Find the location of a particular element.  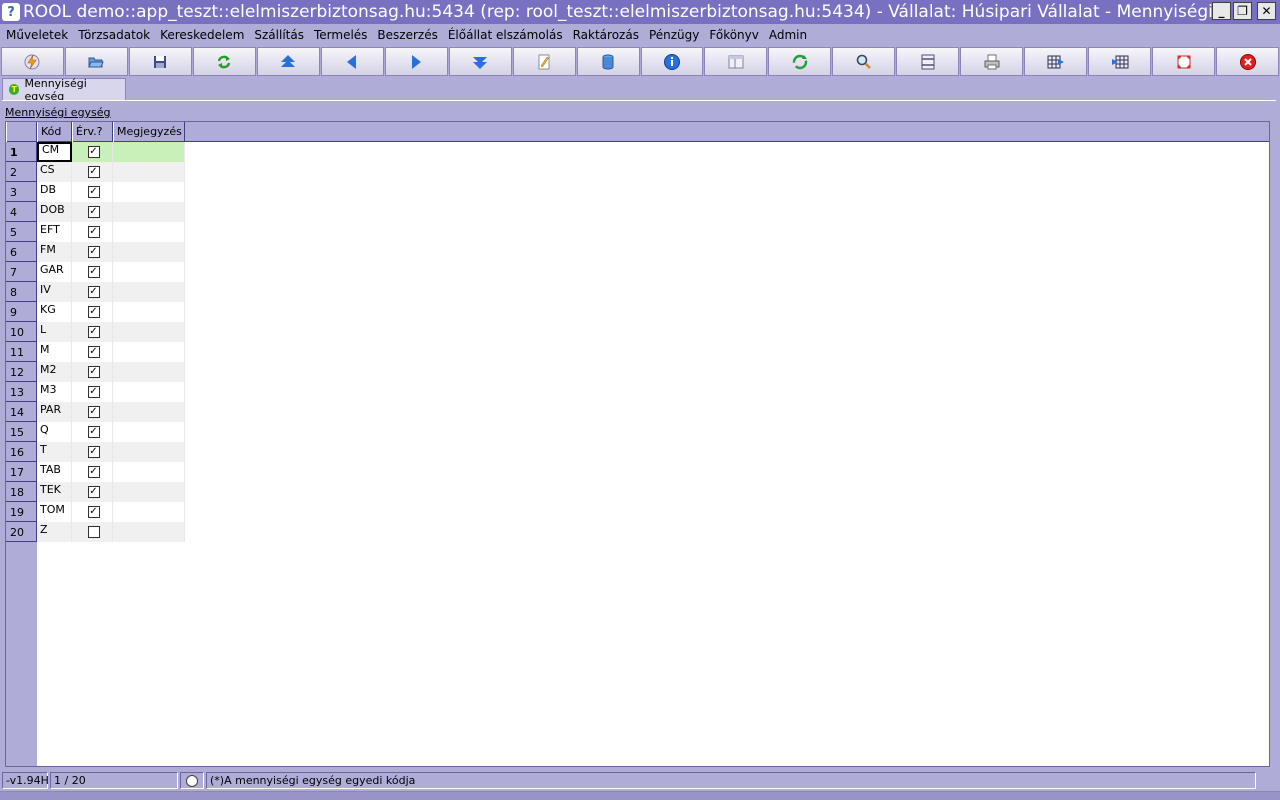

table-row: 17 TAB ✓ is located at coordinates (96, 472).